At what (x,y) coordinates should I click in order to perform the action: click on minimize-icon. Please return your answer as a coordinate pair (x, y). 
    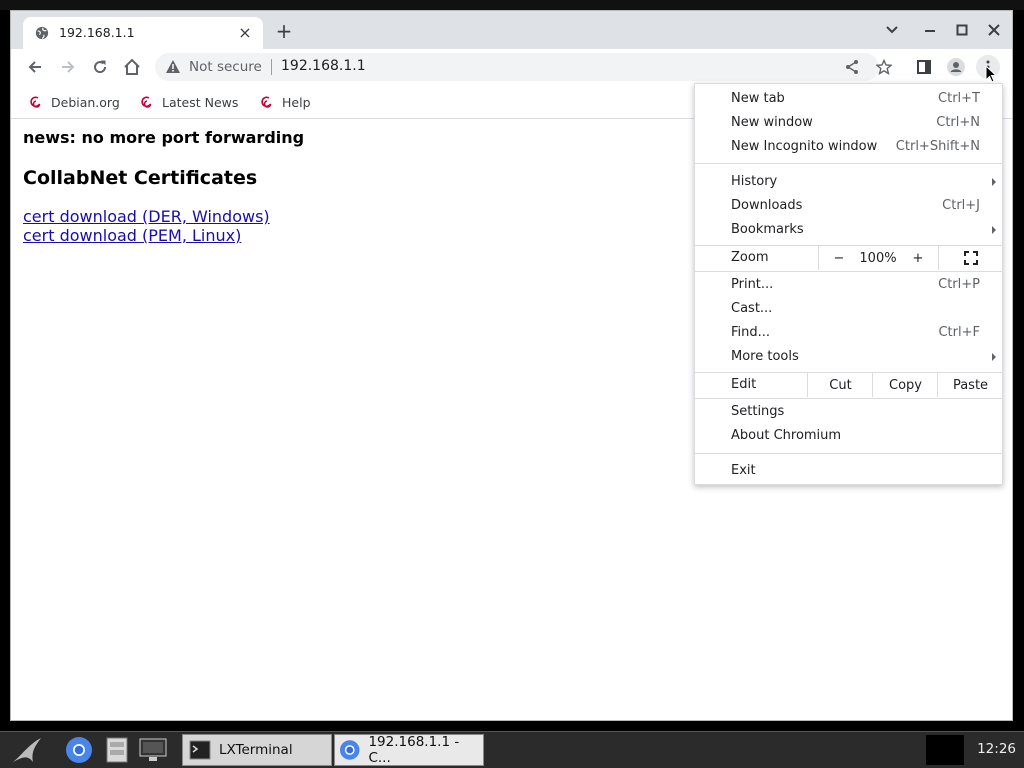
    Looking at the image, I should click on (930, 30).